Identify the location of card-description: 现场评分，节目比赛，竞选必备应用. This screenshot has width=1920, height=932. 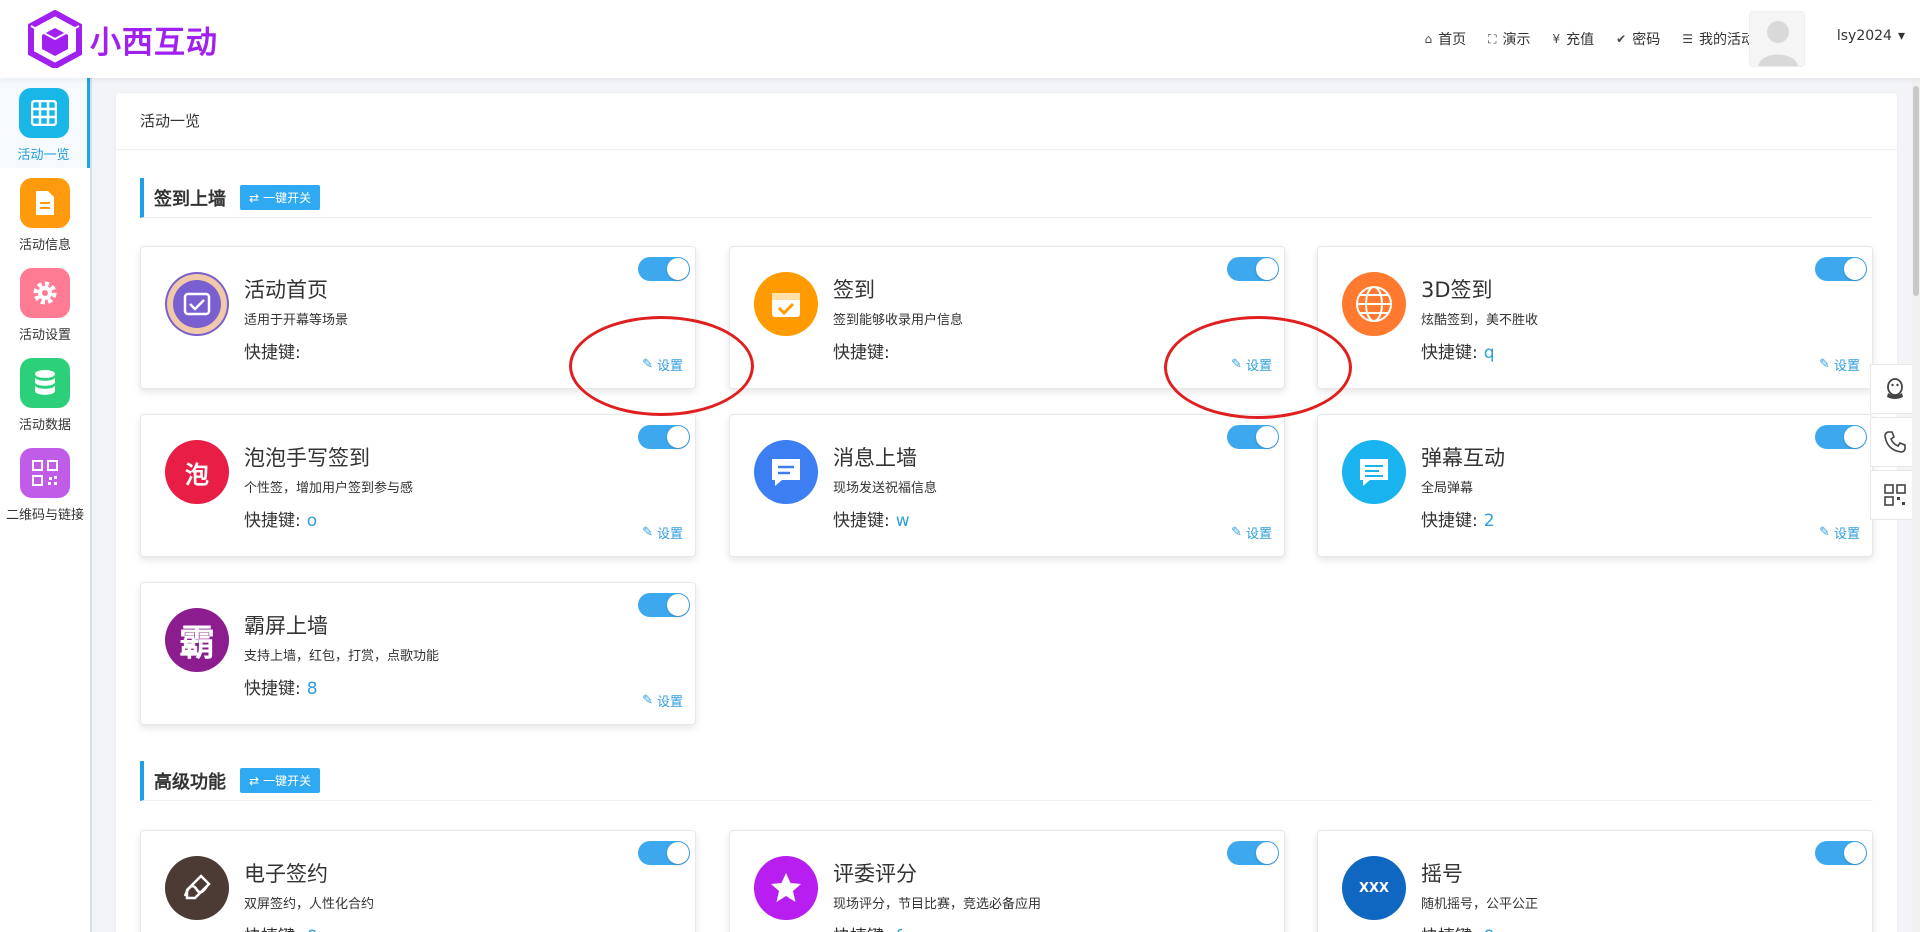
(937, 904).